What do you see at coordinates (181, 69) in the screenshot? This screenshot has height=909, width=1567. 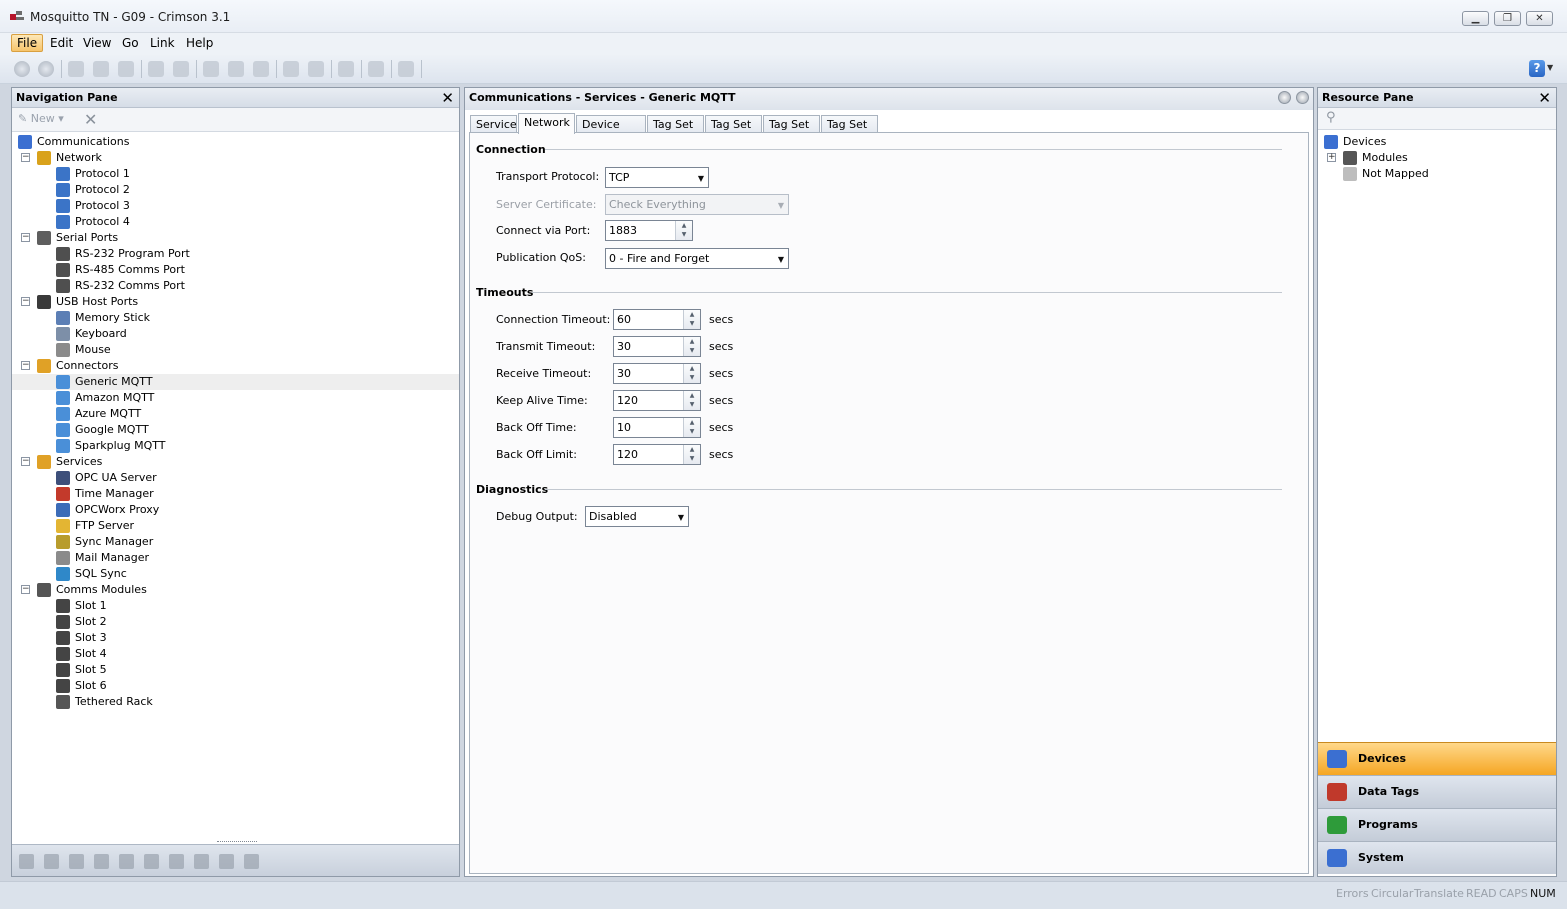 I see `redo-icon` at bounding box center [181, 69].